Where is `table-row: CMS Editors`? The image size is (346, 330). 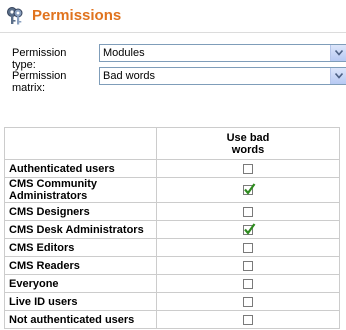
table-row: CMS Editors is located at coordinates (172, 247).